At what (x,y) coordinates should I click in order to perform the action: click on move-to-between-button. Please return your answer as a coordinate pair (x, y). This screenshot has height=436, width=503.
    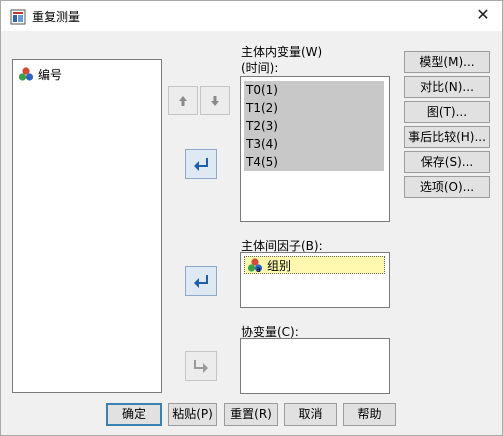
    Looking at the image, I should click on (201, 281).